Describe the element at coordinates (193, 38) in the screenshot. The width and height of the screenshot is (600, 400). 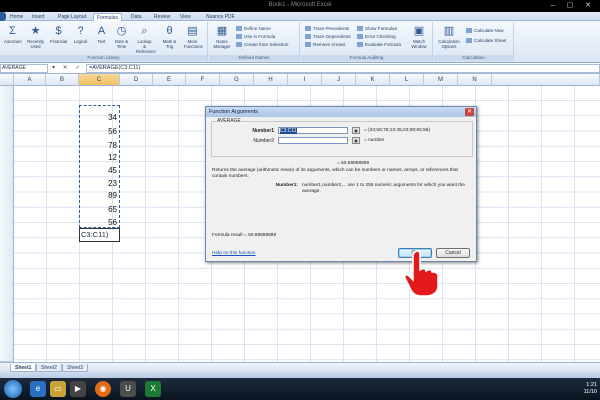
I see `more-functions-button: ▤ More Functions` at that location.